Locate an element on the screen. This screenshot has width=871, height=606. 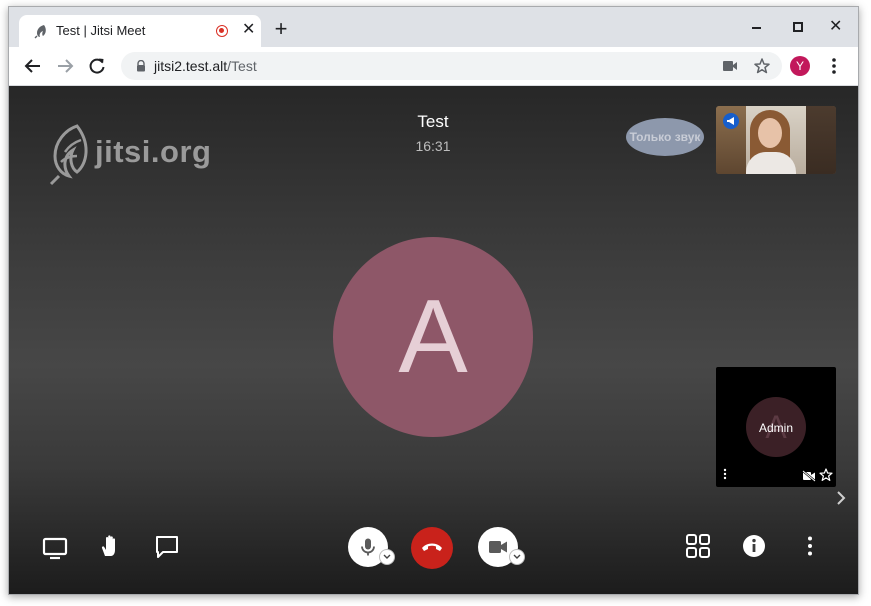
jitsi-watermark: jitsi.org is located at coordinates (132, 154).